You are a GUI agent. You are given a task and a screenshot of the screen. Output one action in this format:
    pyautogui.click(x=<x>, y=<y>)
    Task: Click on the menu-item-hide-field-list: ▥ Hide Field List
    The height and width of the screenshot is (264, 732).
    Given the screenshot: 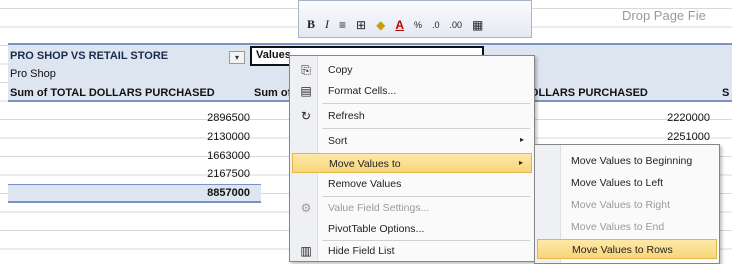 What is the action you would take?
    pyautogui.click(x=412, y=251)
    